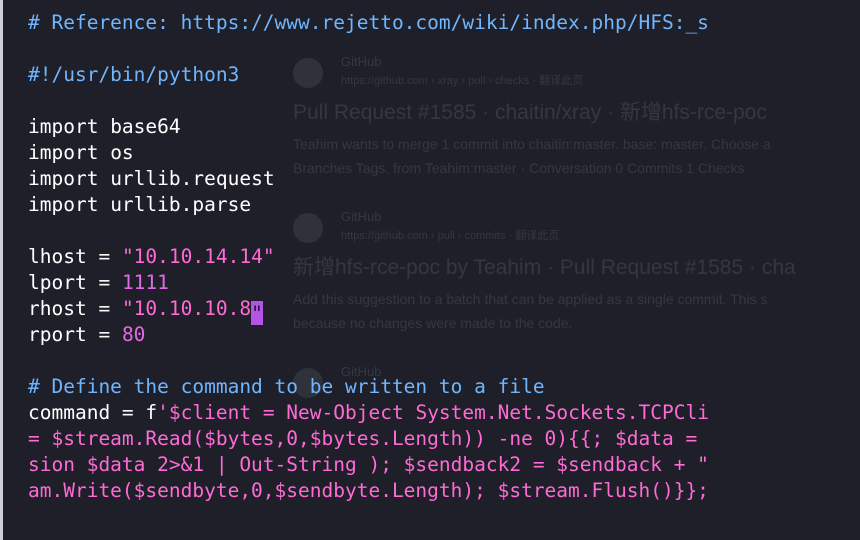  I want to click on code-token-comment: #!/usr/bin/python3, so click(134, 74).